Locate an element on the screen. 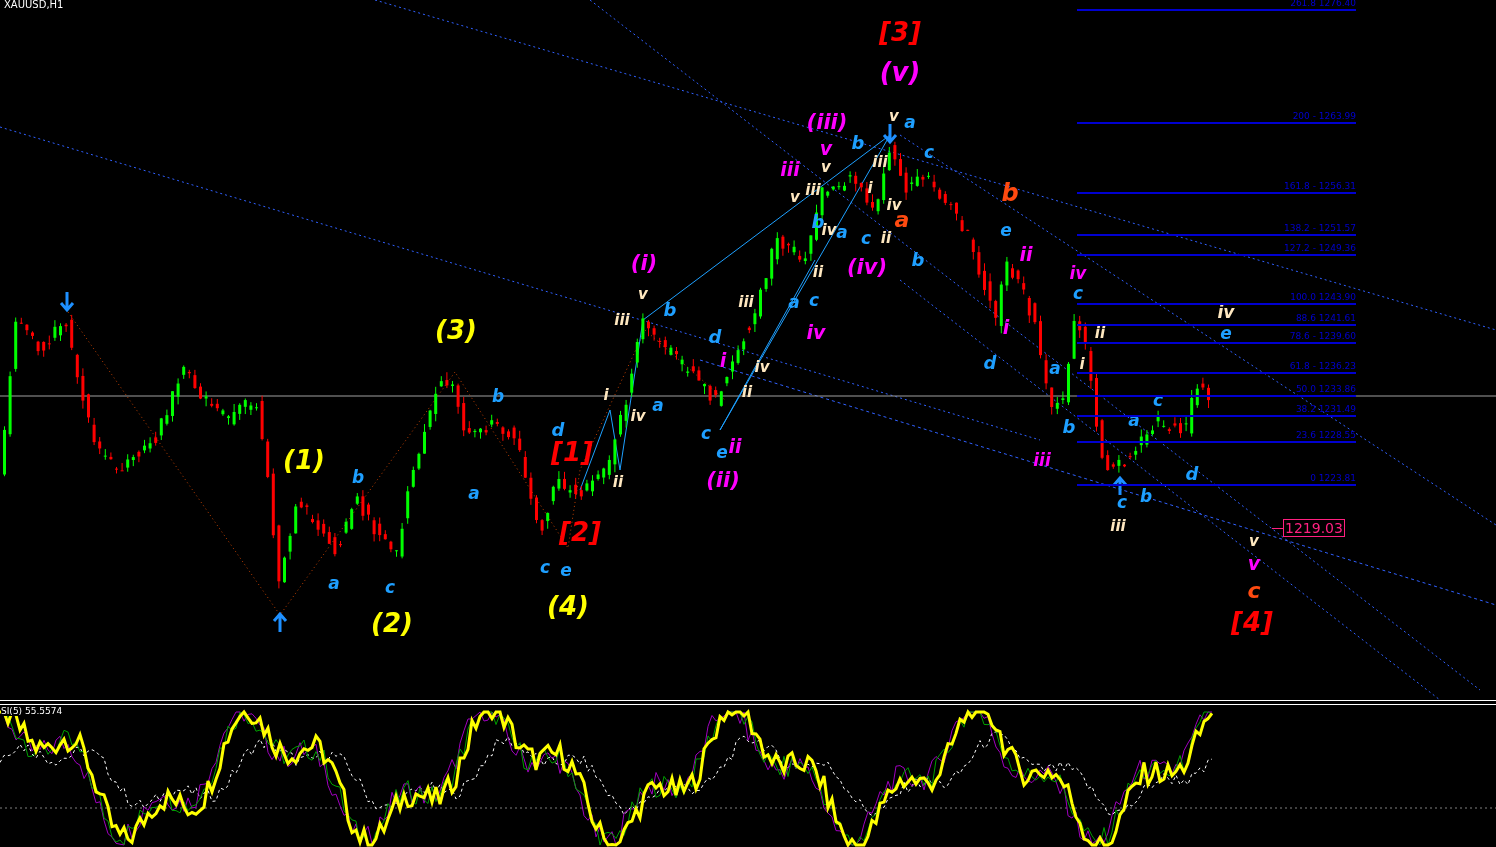 This screenshot has width=1496, height=847. fib-level-label: 161.8 - 1256.31 is located at coordinates (1320, 186).